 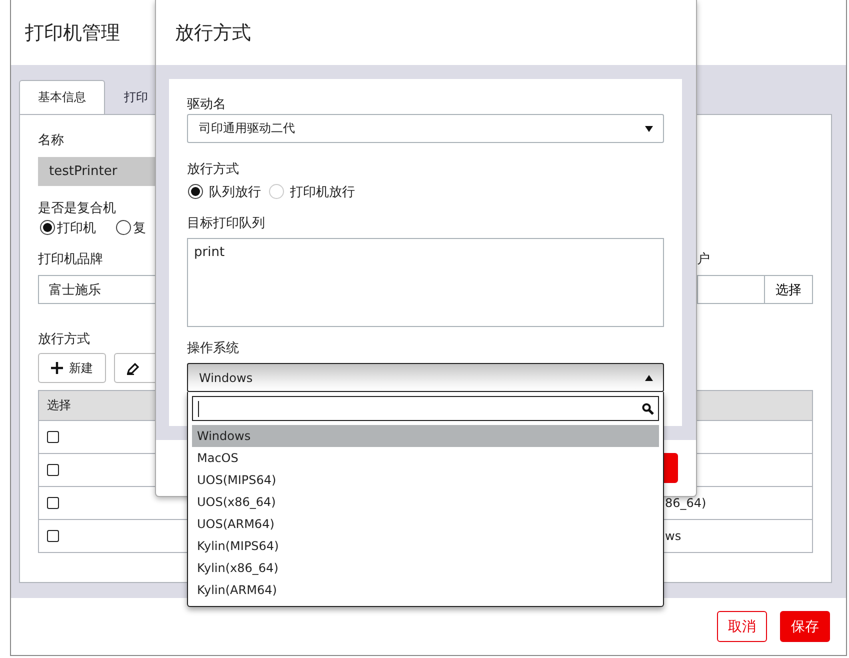 I want to click on radio-option: 队列放行, so click(x=224, y=191).